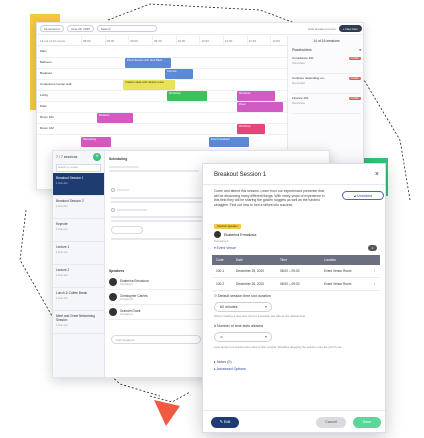 The height and width of the screenshot is (438, 424). What do you see at coordinates (93, 40) in the screenshot?
I see `time-column-header: 08:00` at bounding box center [93, 40].